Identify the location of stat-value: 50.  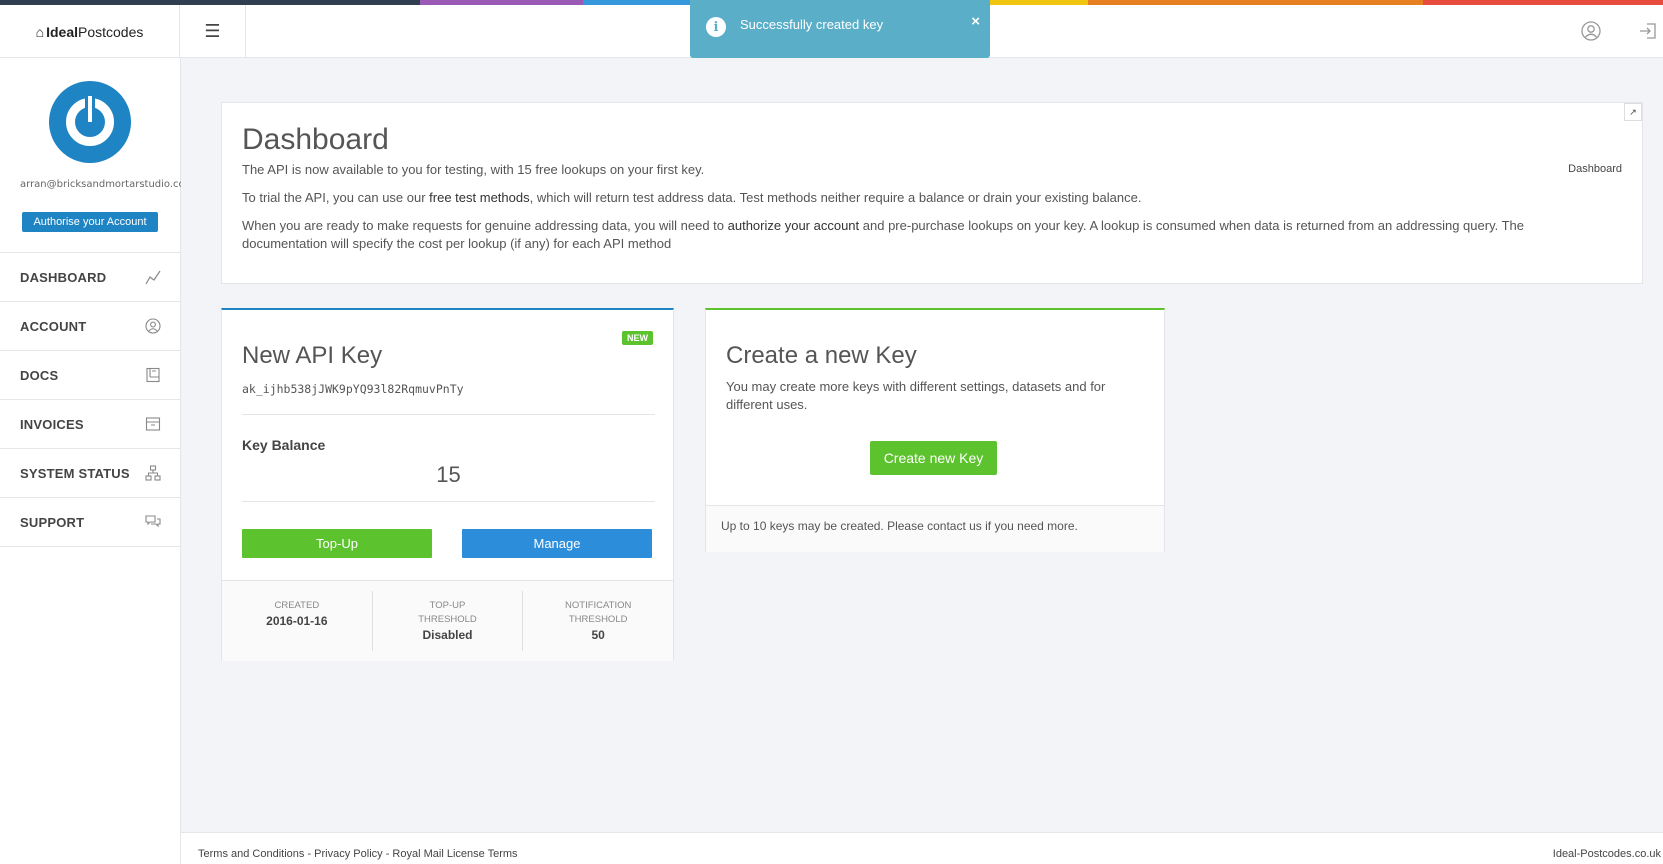
(598, 635).